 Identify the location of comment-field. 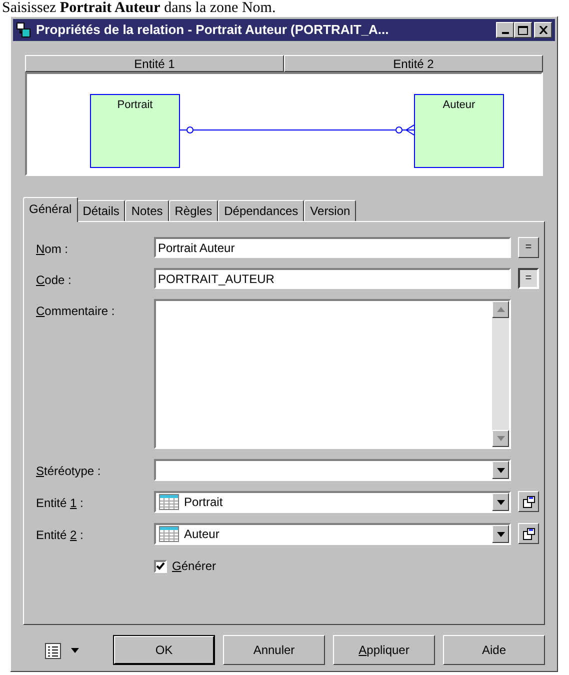
(332, 374).